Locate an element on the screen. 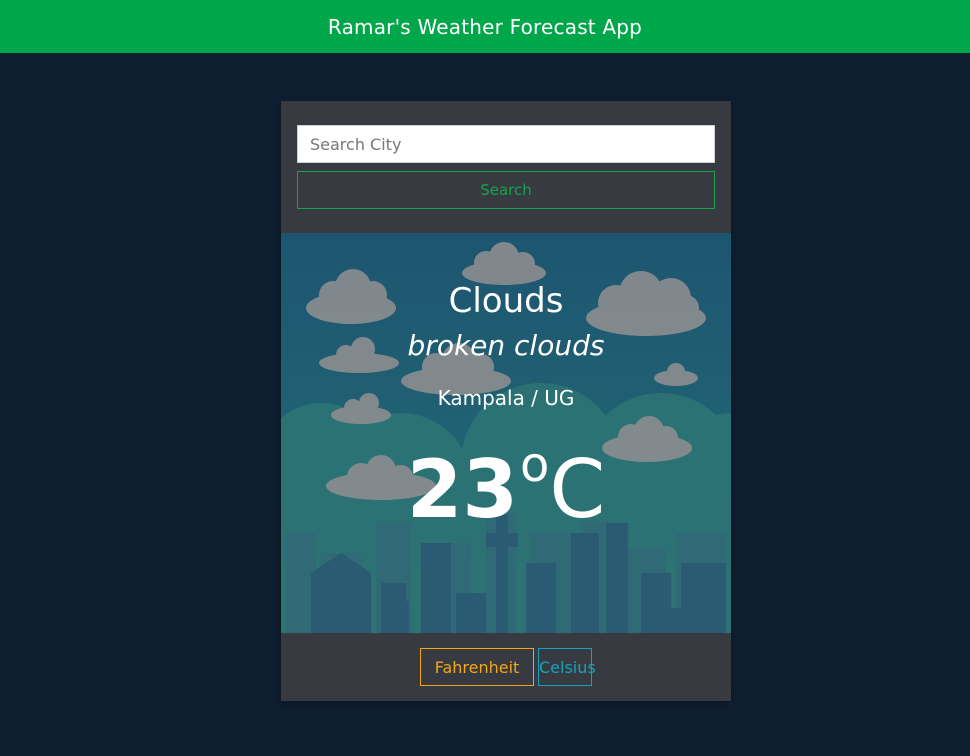 The height and width of the screenshot is (756, 970). temperature-unit: C is located at coordinates (577, 489).